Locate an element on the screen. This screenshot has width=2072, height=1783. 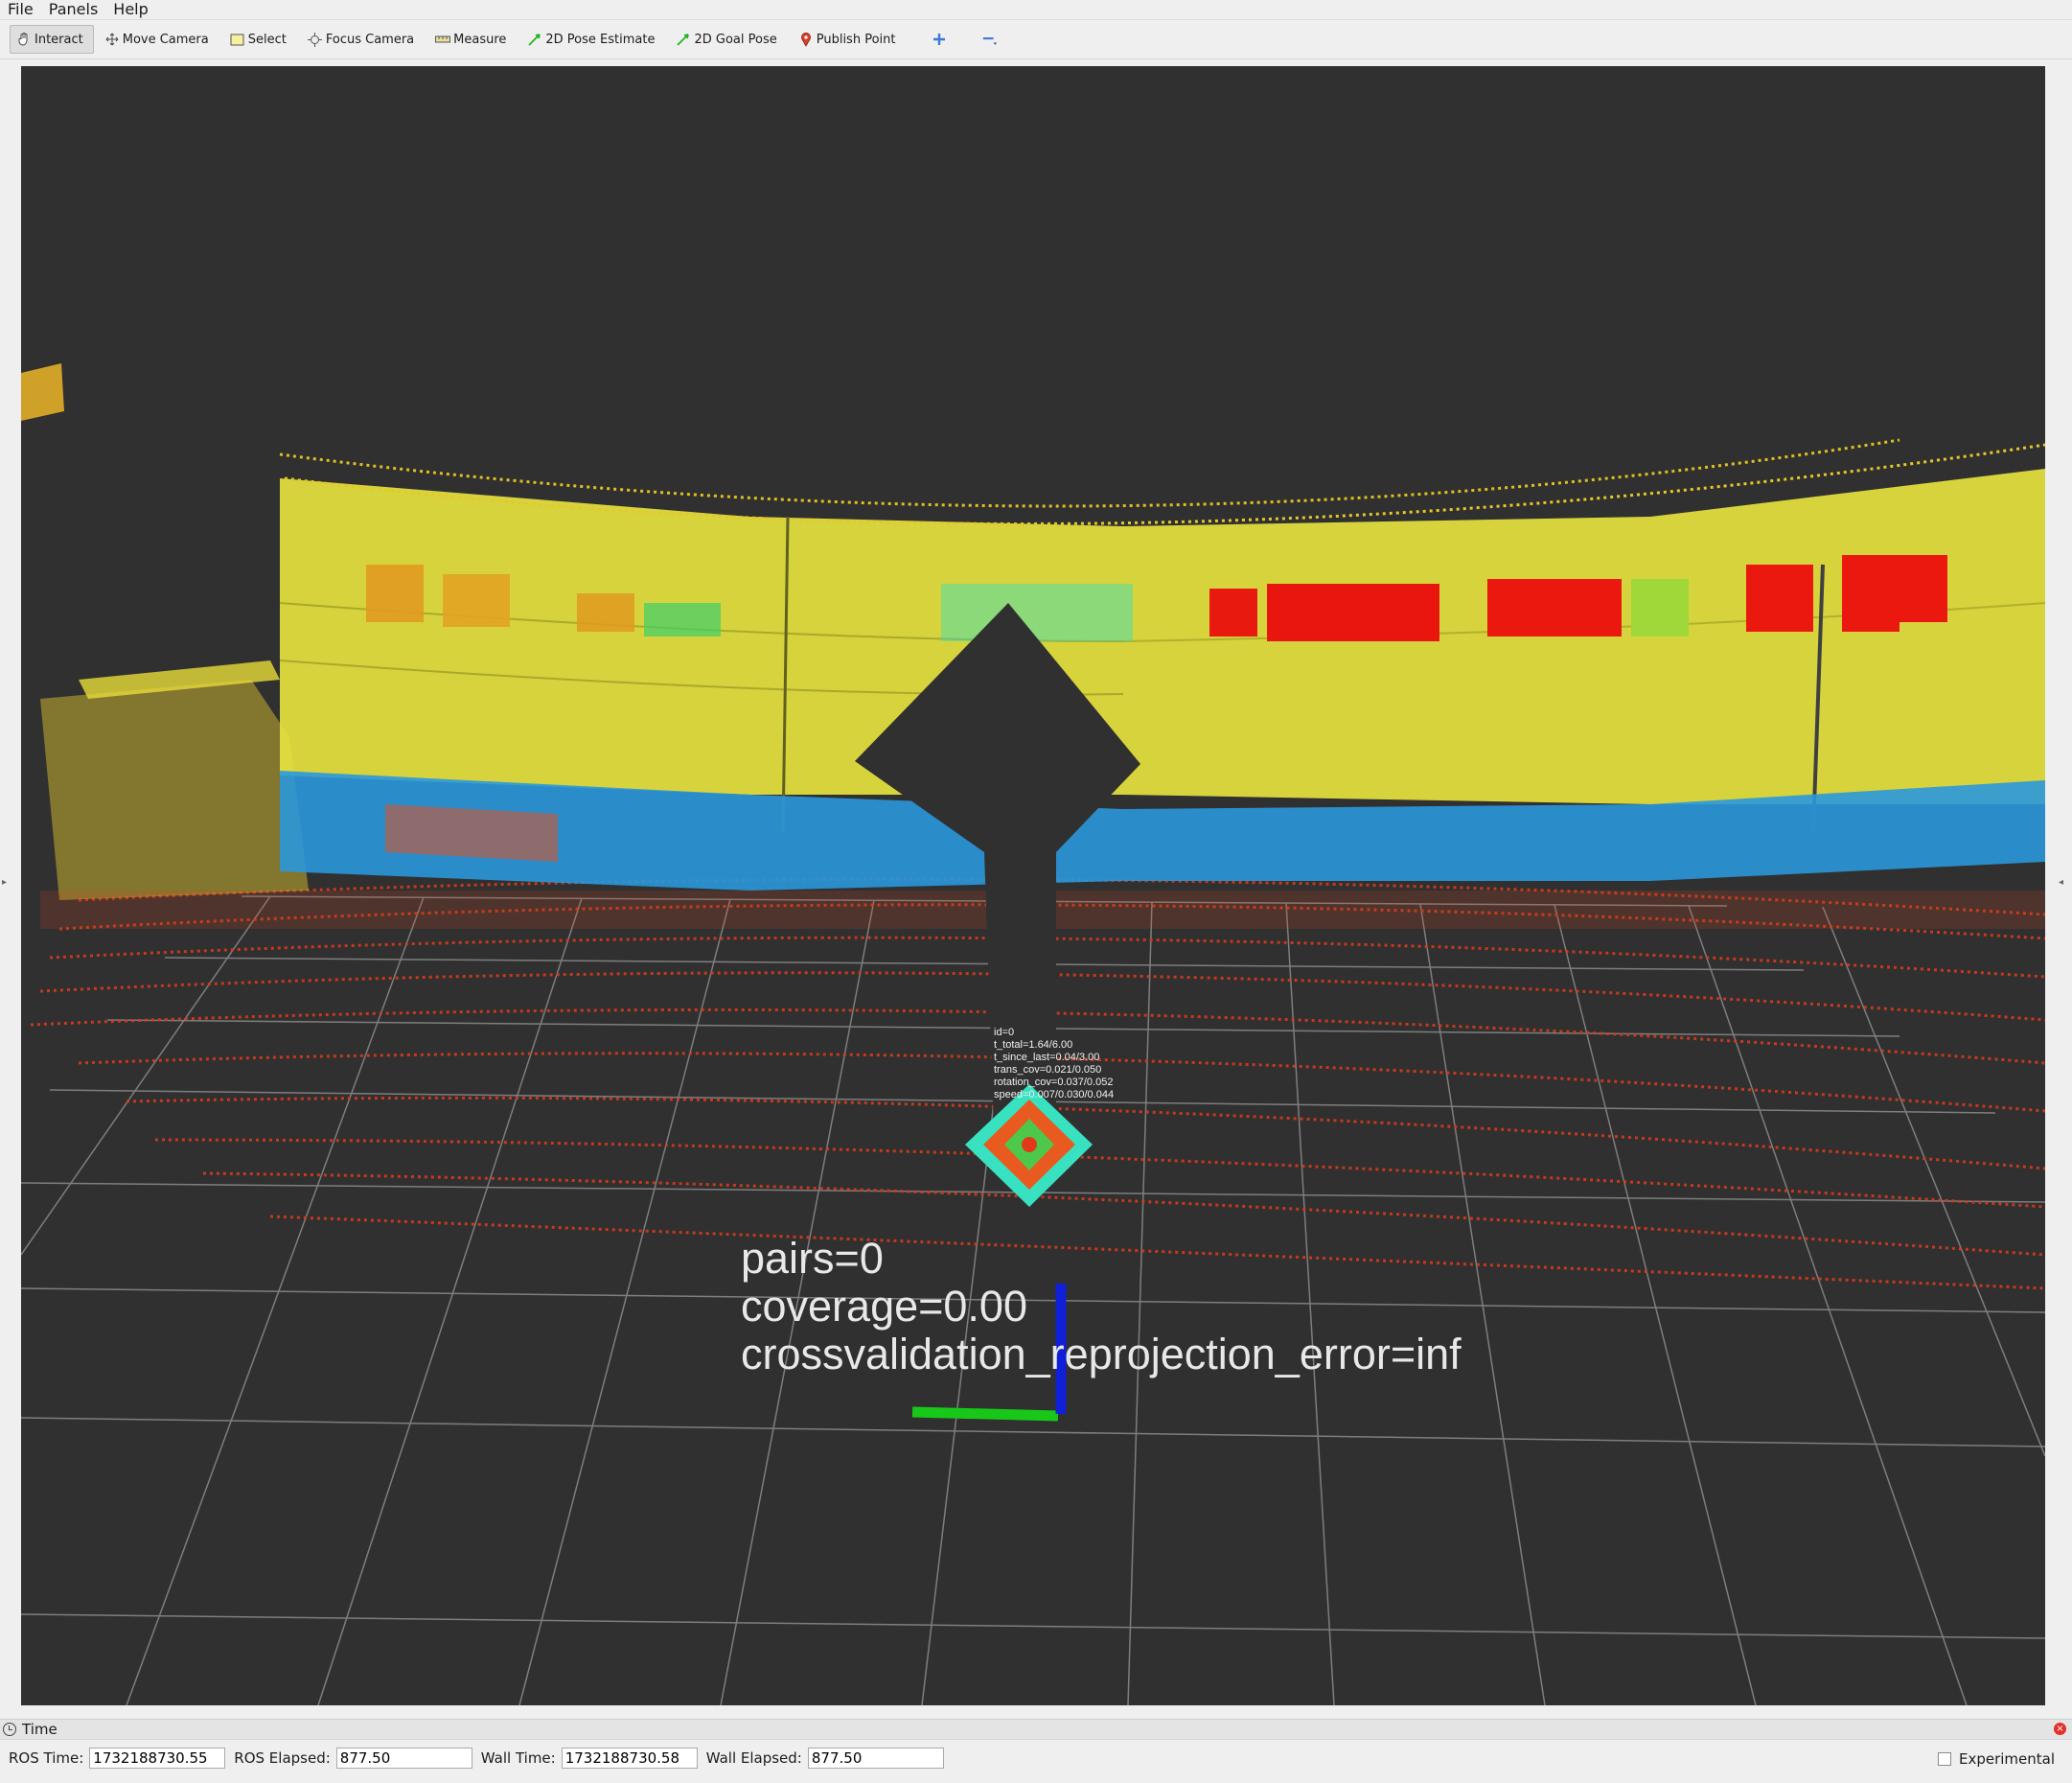
ros-time-label: ROS Time: is located at coordinates (46, 1758).